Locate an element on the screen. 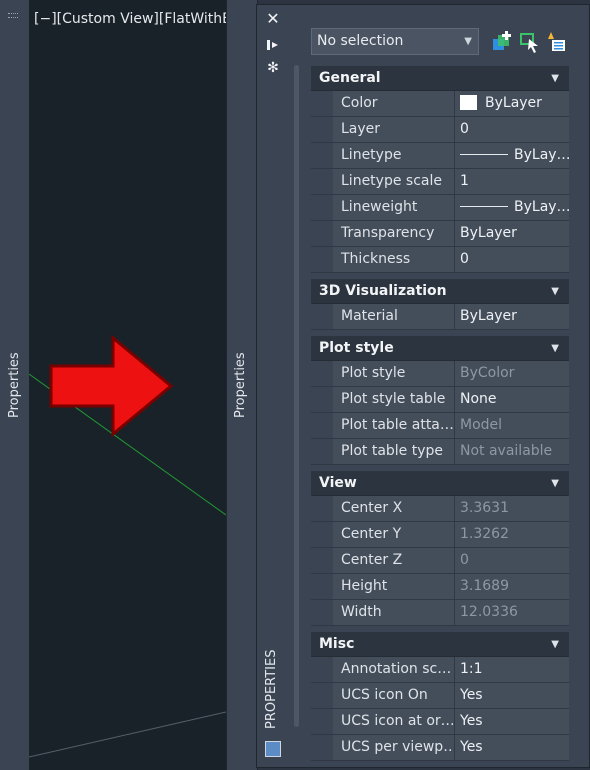 Image resolution: width=590 pixels, height=770 pixels. property-row-center-y: Center Y 1.3262 is located at coordinates (440, 535).